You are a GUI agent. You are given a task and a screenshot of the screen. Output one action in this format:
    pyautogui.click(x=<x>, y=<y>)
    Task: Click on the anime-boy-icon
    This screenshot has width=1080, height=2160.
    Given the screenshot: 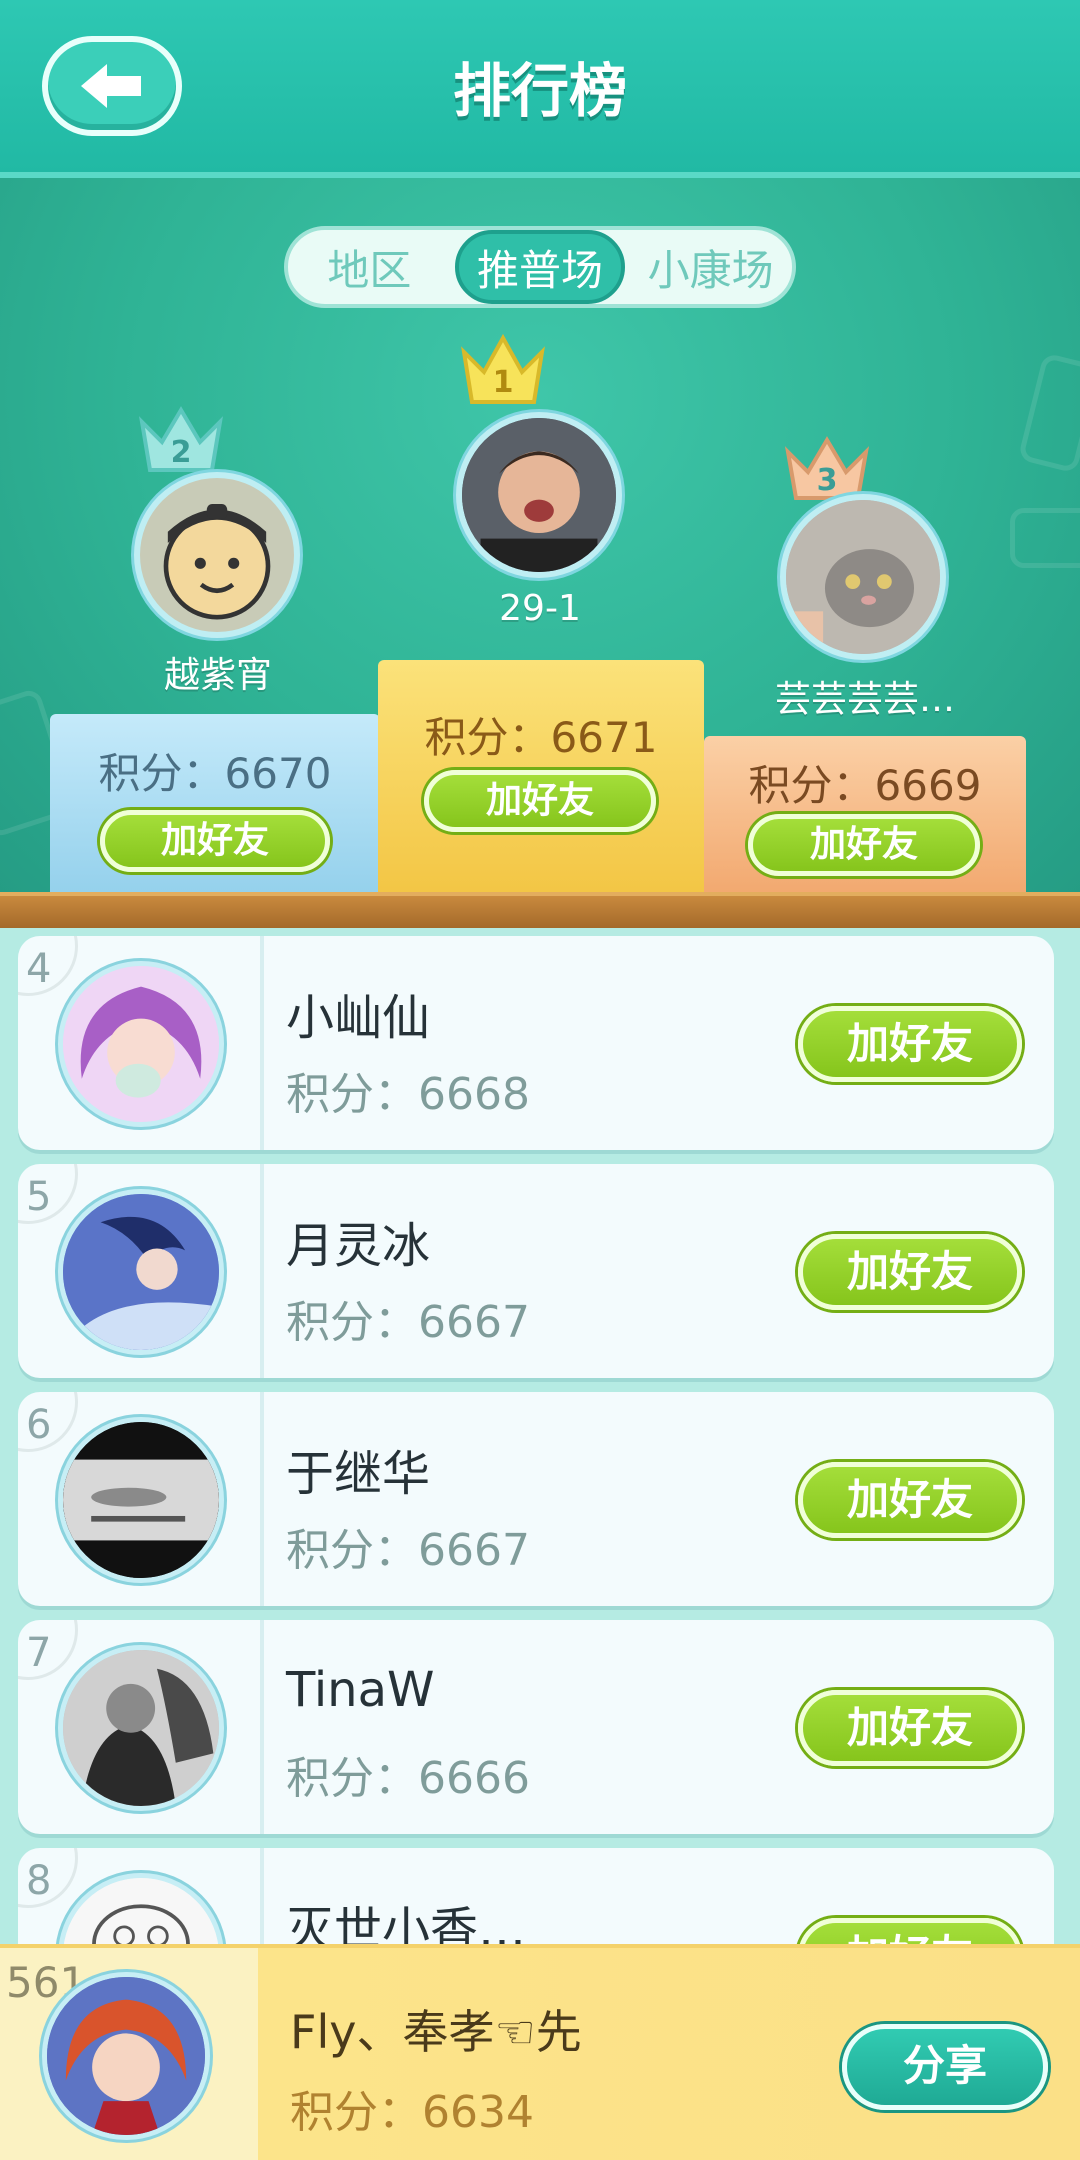 What is the action you would take?
    pyautogui.click(x=141, y=1272)
    